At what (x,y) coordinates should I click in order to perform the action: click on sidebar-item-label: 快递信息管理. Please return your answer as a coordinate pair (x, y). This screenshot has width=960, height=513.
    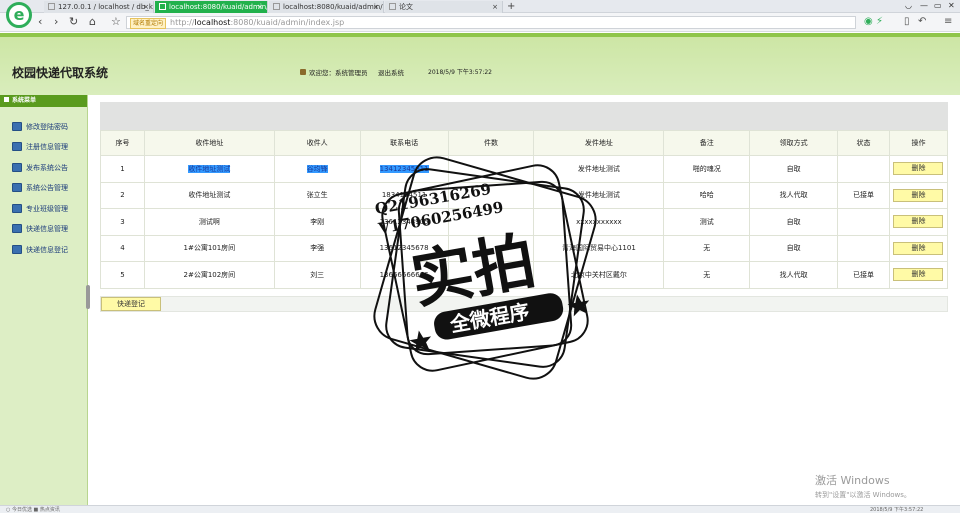
    Looking at the image, I should click on (47, 229).